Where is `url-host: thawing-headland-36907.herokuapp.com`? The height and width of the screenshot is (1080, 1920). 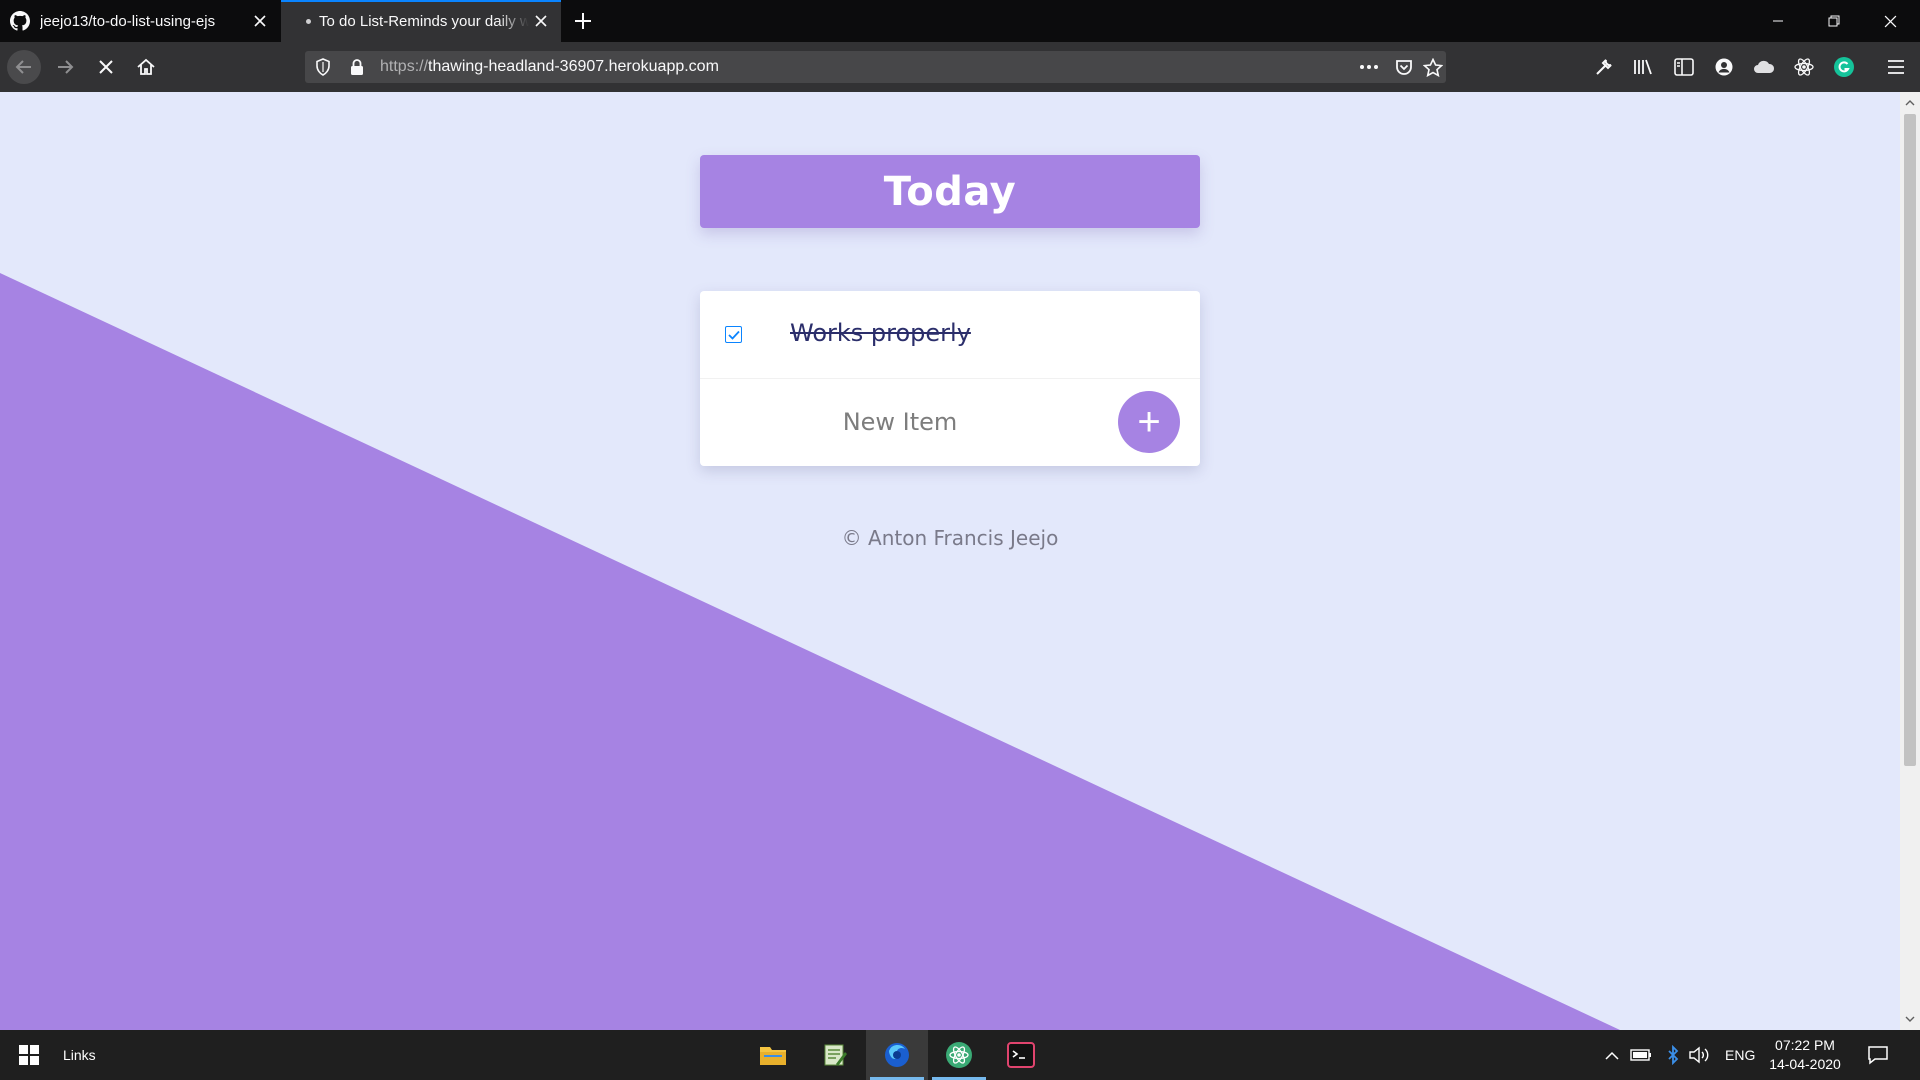
url-host: thawing-headland-36907.herokuapp.com is located at coordinates (573, 66).